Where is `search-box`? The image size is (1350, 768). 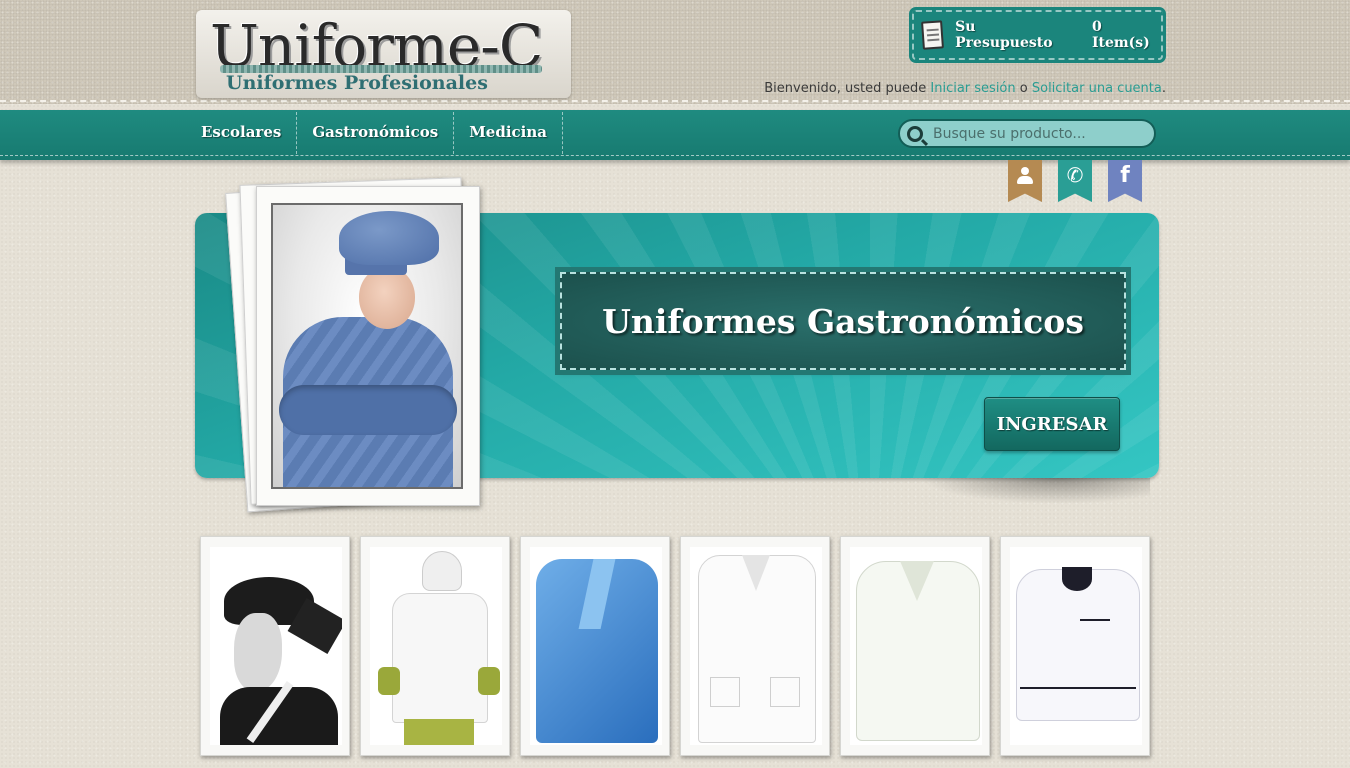
search-box is located at coordinates (1027, 133).